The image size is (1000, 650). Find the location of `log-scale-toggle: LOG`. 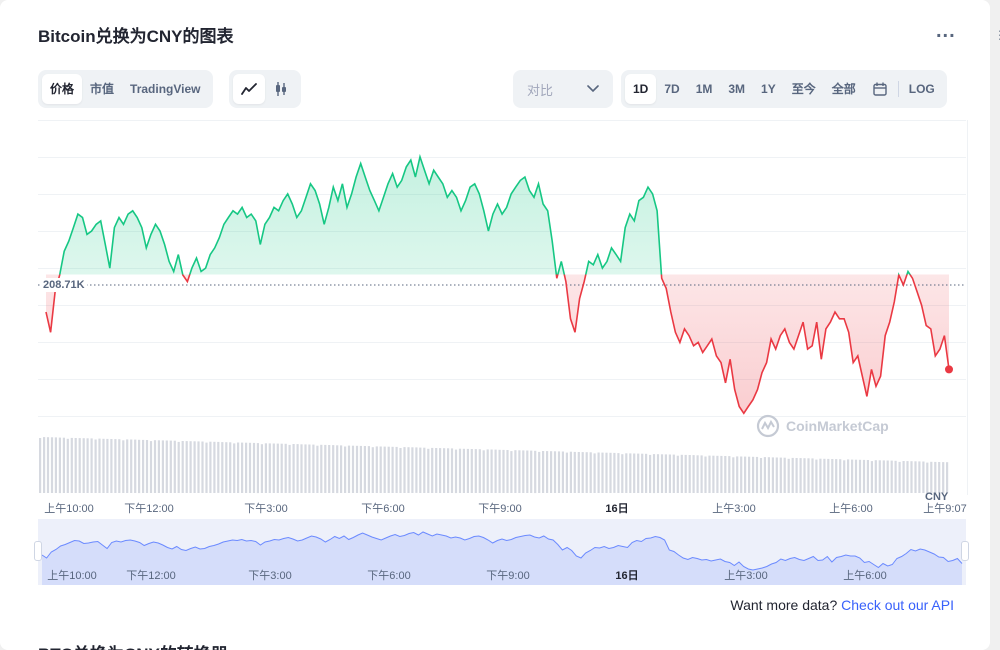

log-scale-toggle: LOG is located at coordinates (922, 89).